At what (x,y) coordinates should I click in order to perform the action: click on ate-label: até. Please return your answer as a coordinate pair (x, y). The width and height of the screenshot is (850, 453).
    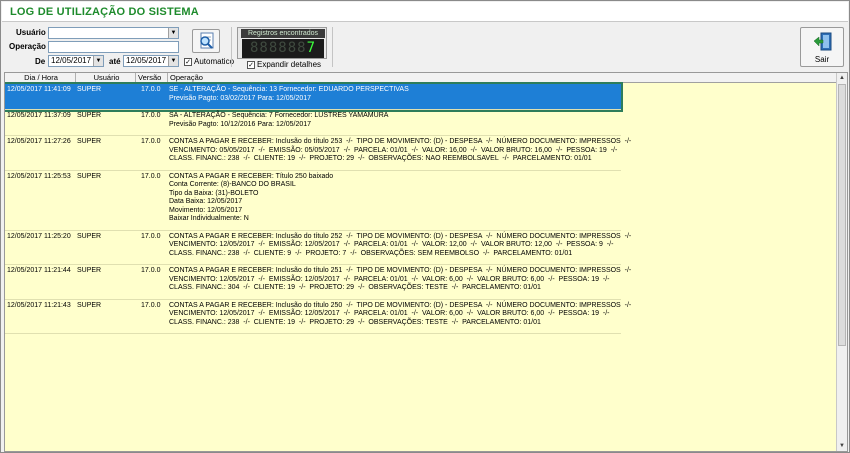
    Looking at the image, I should click on (115, 61).